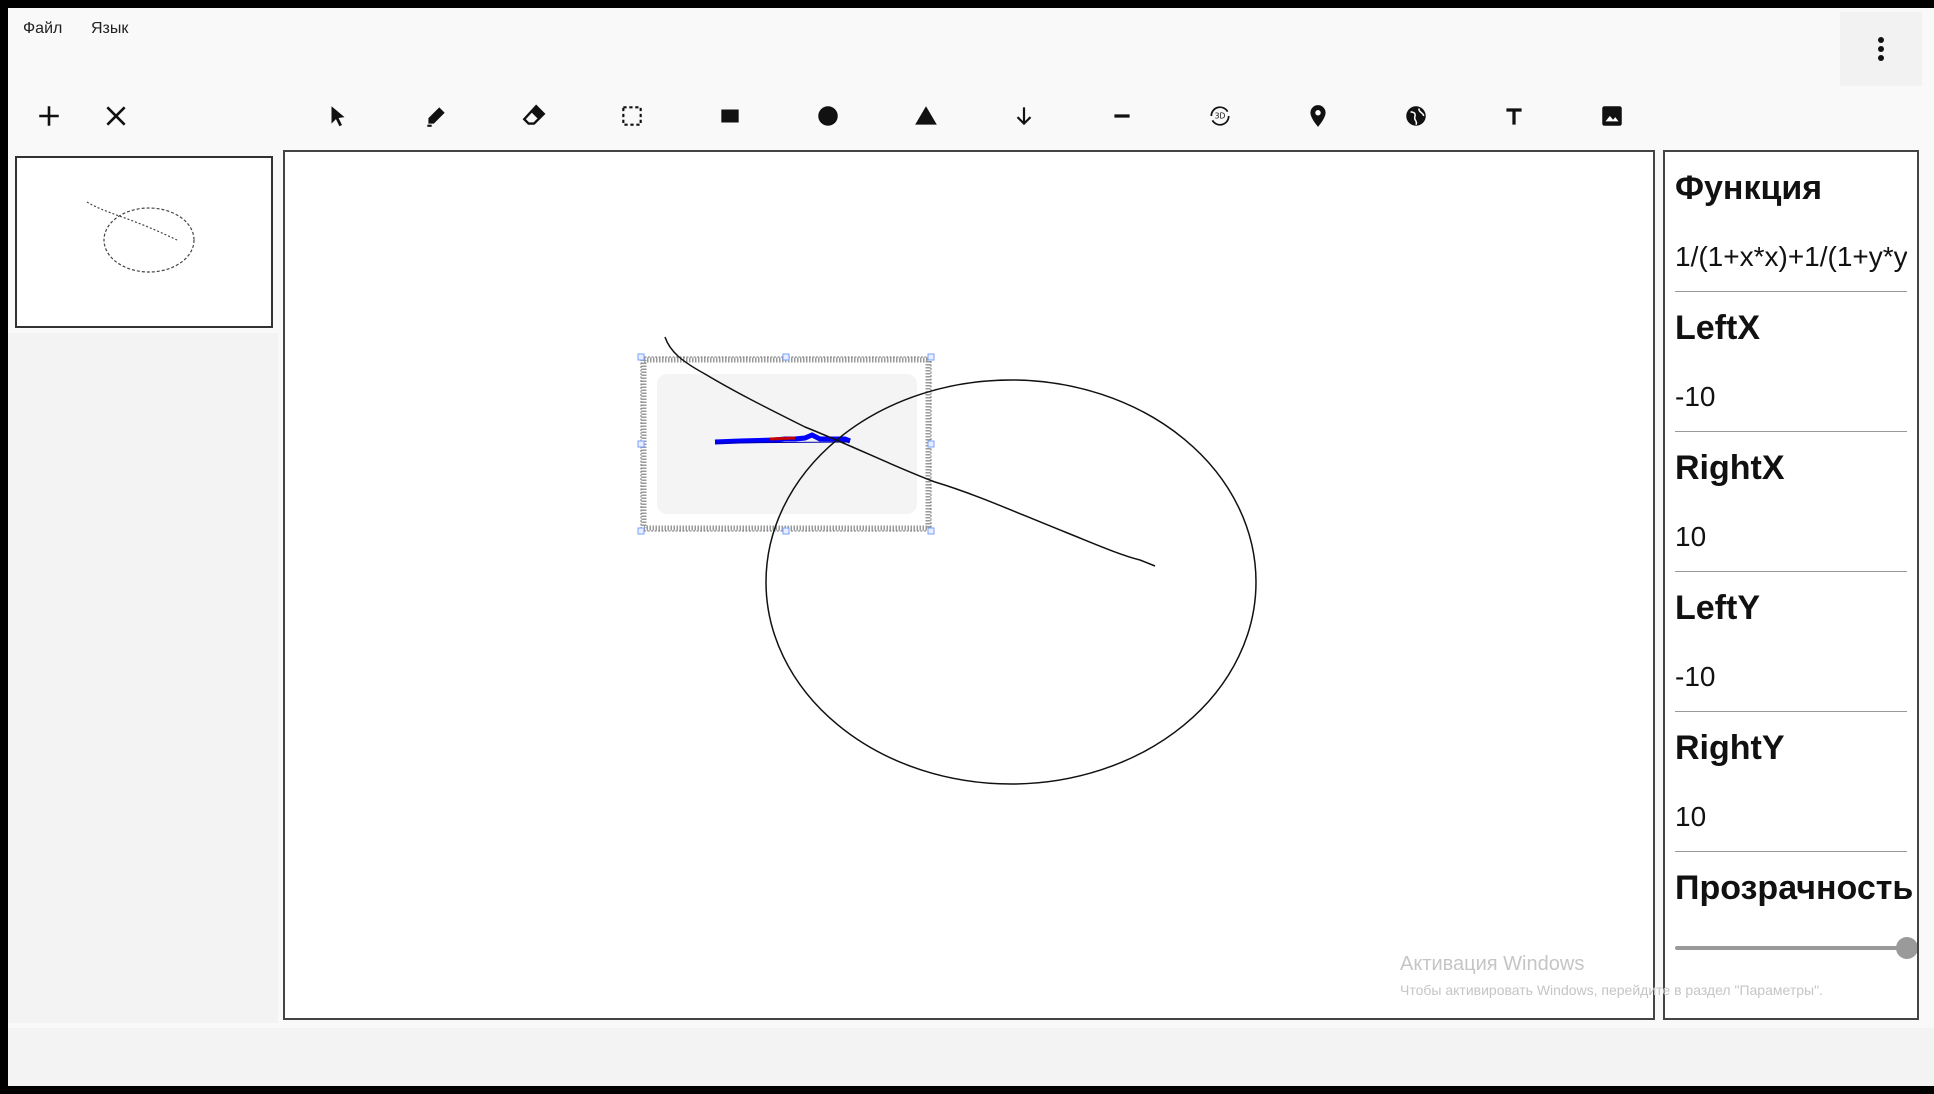 The height and width of the screenshot is (1094, 1934). What do you see at coordinates (1791, 677) in the screenshot?
I see `lefty-field: -10` at bounding box center [1791, 677].